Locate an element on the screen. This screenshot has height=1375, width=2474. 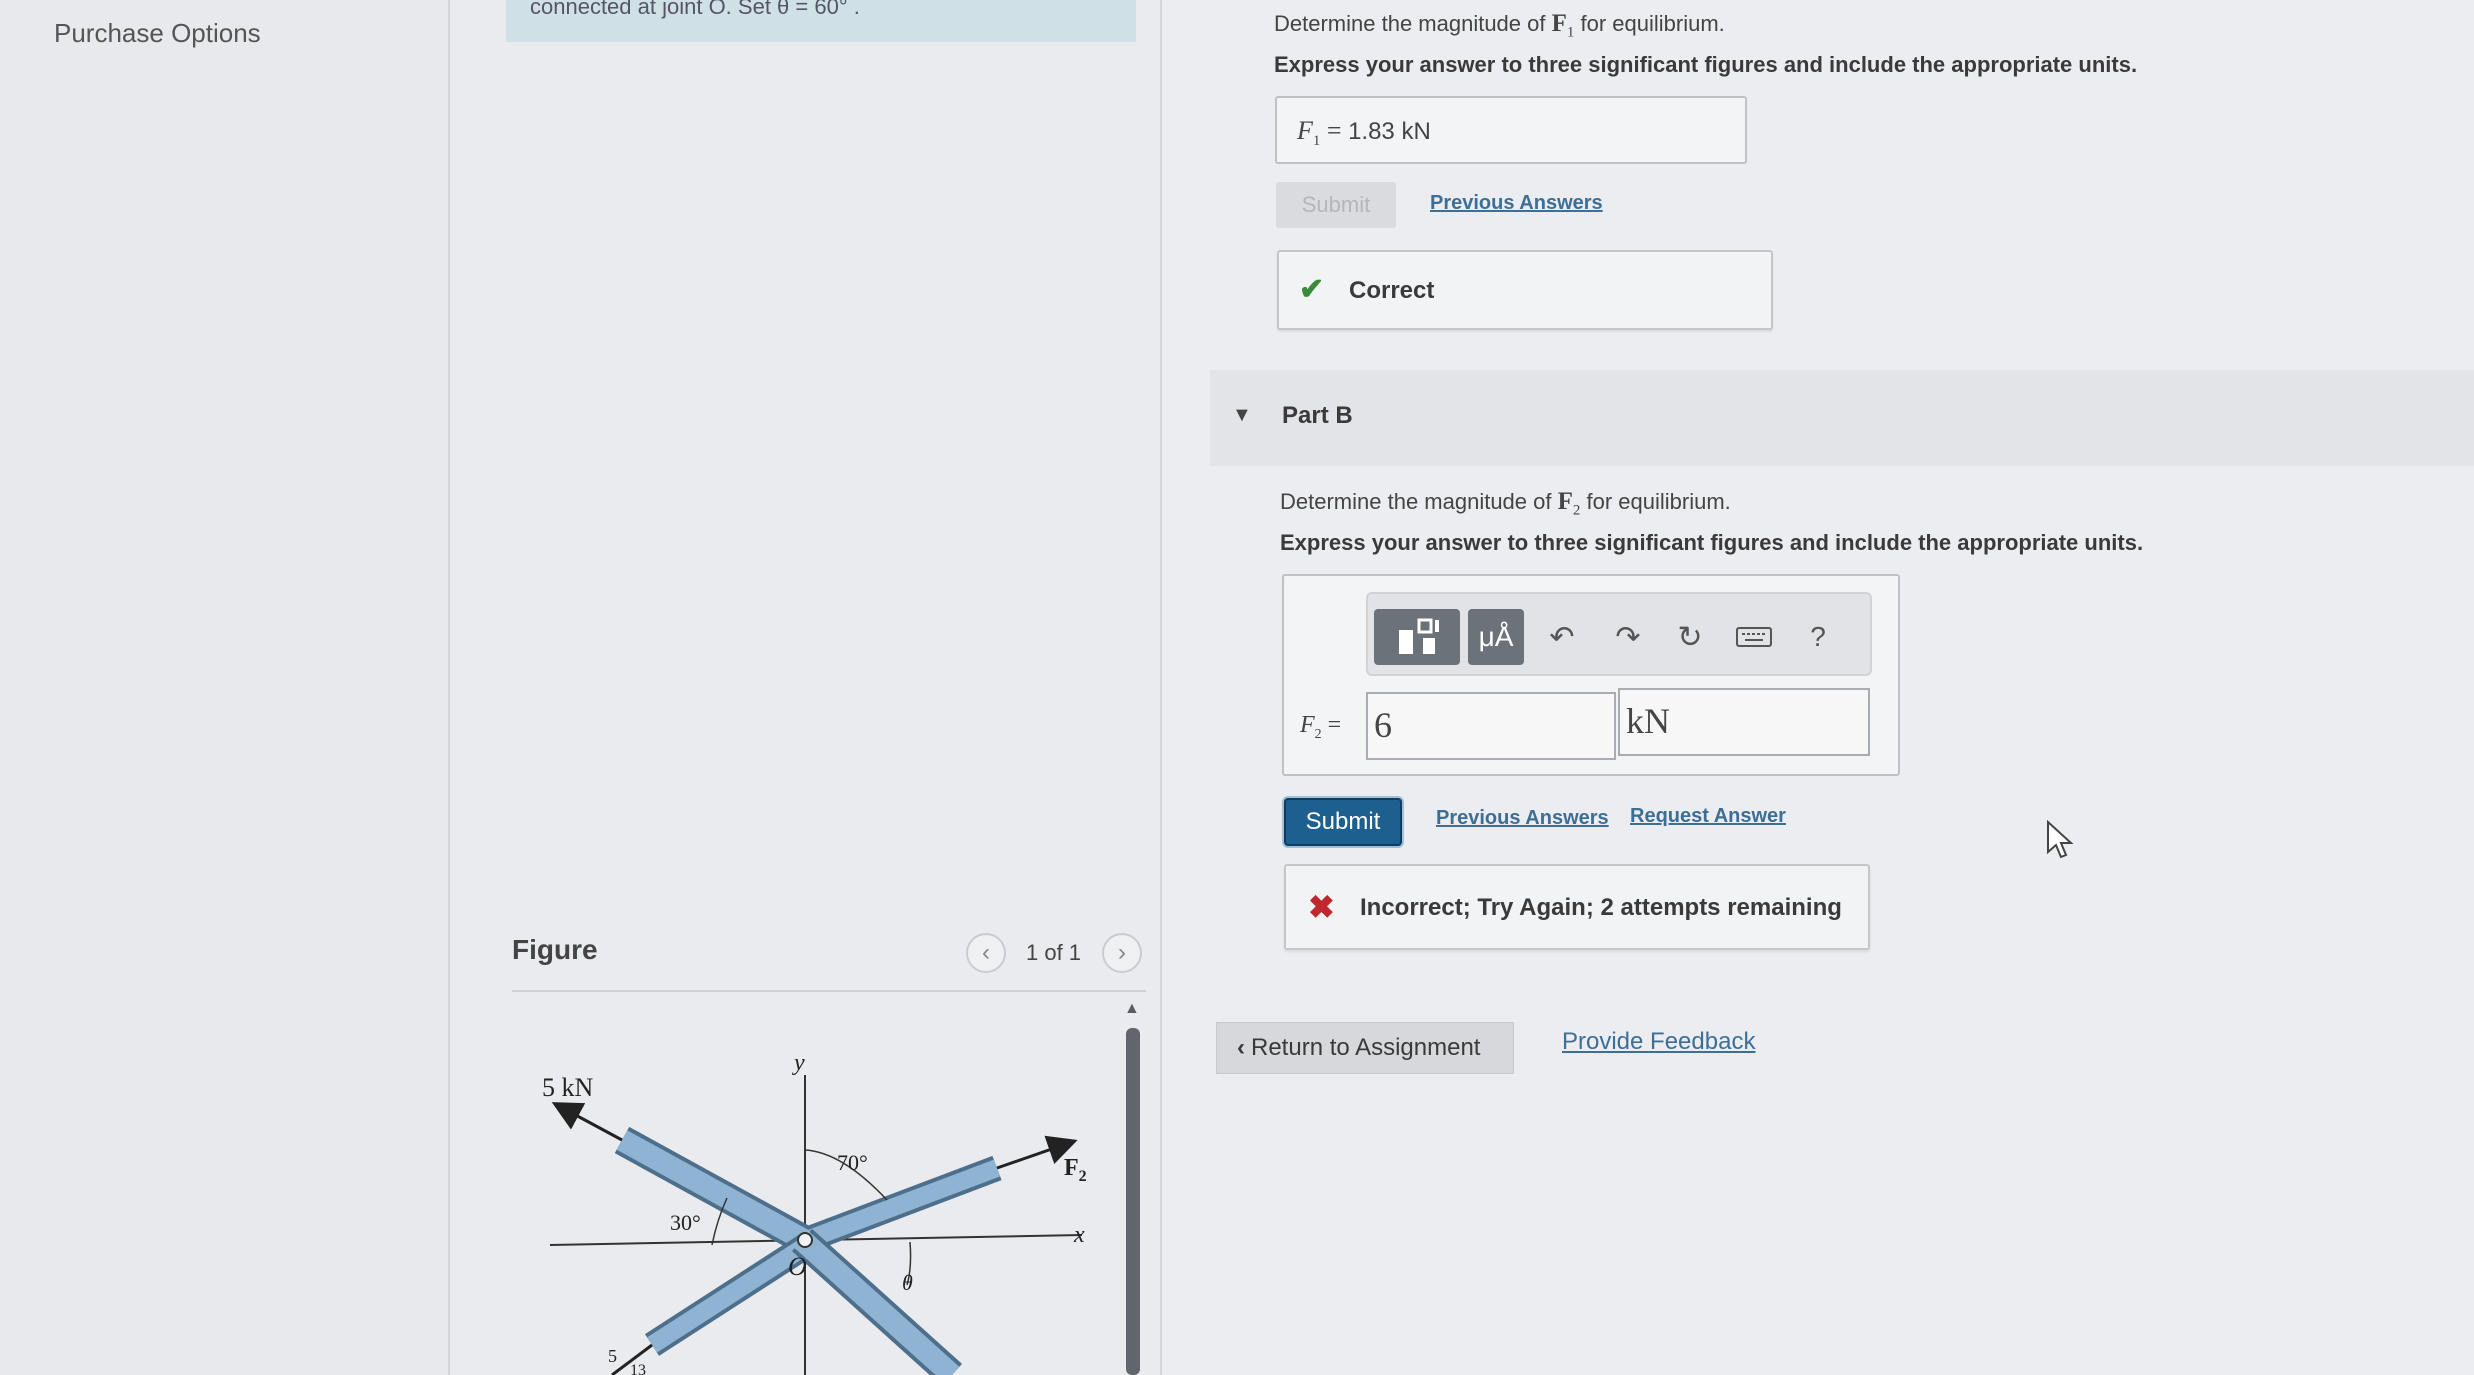
part-a-status-box: ✔ Correct is located at coordinates (1525, 290).